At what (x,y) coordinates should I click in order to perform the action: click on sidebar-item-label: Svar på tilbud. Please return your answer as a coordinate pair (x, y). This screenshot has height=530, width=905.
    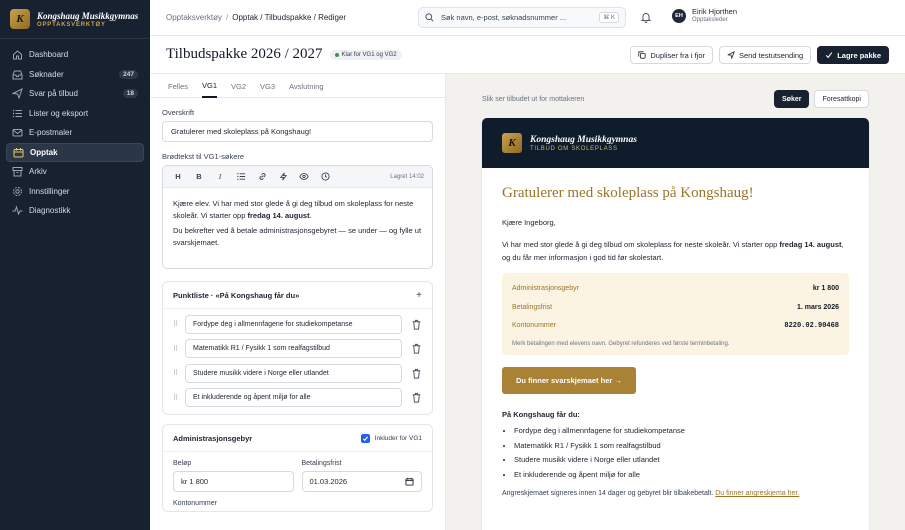
    Looking at the image, I should click on (53, 94).